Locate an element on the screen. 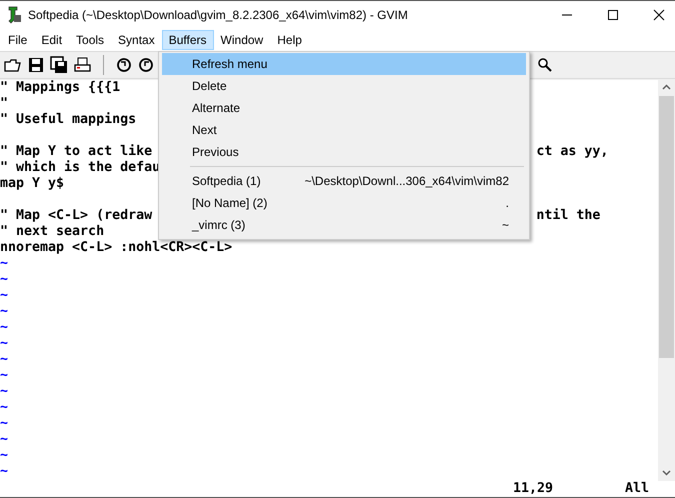  code-line: " Useful mappings is located at coordinates (68, 119).